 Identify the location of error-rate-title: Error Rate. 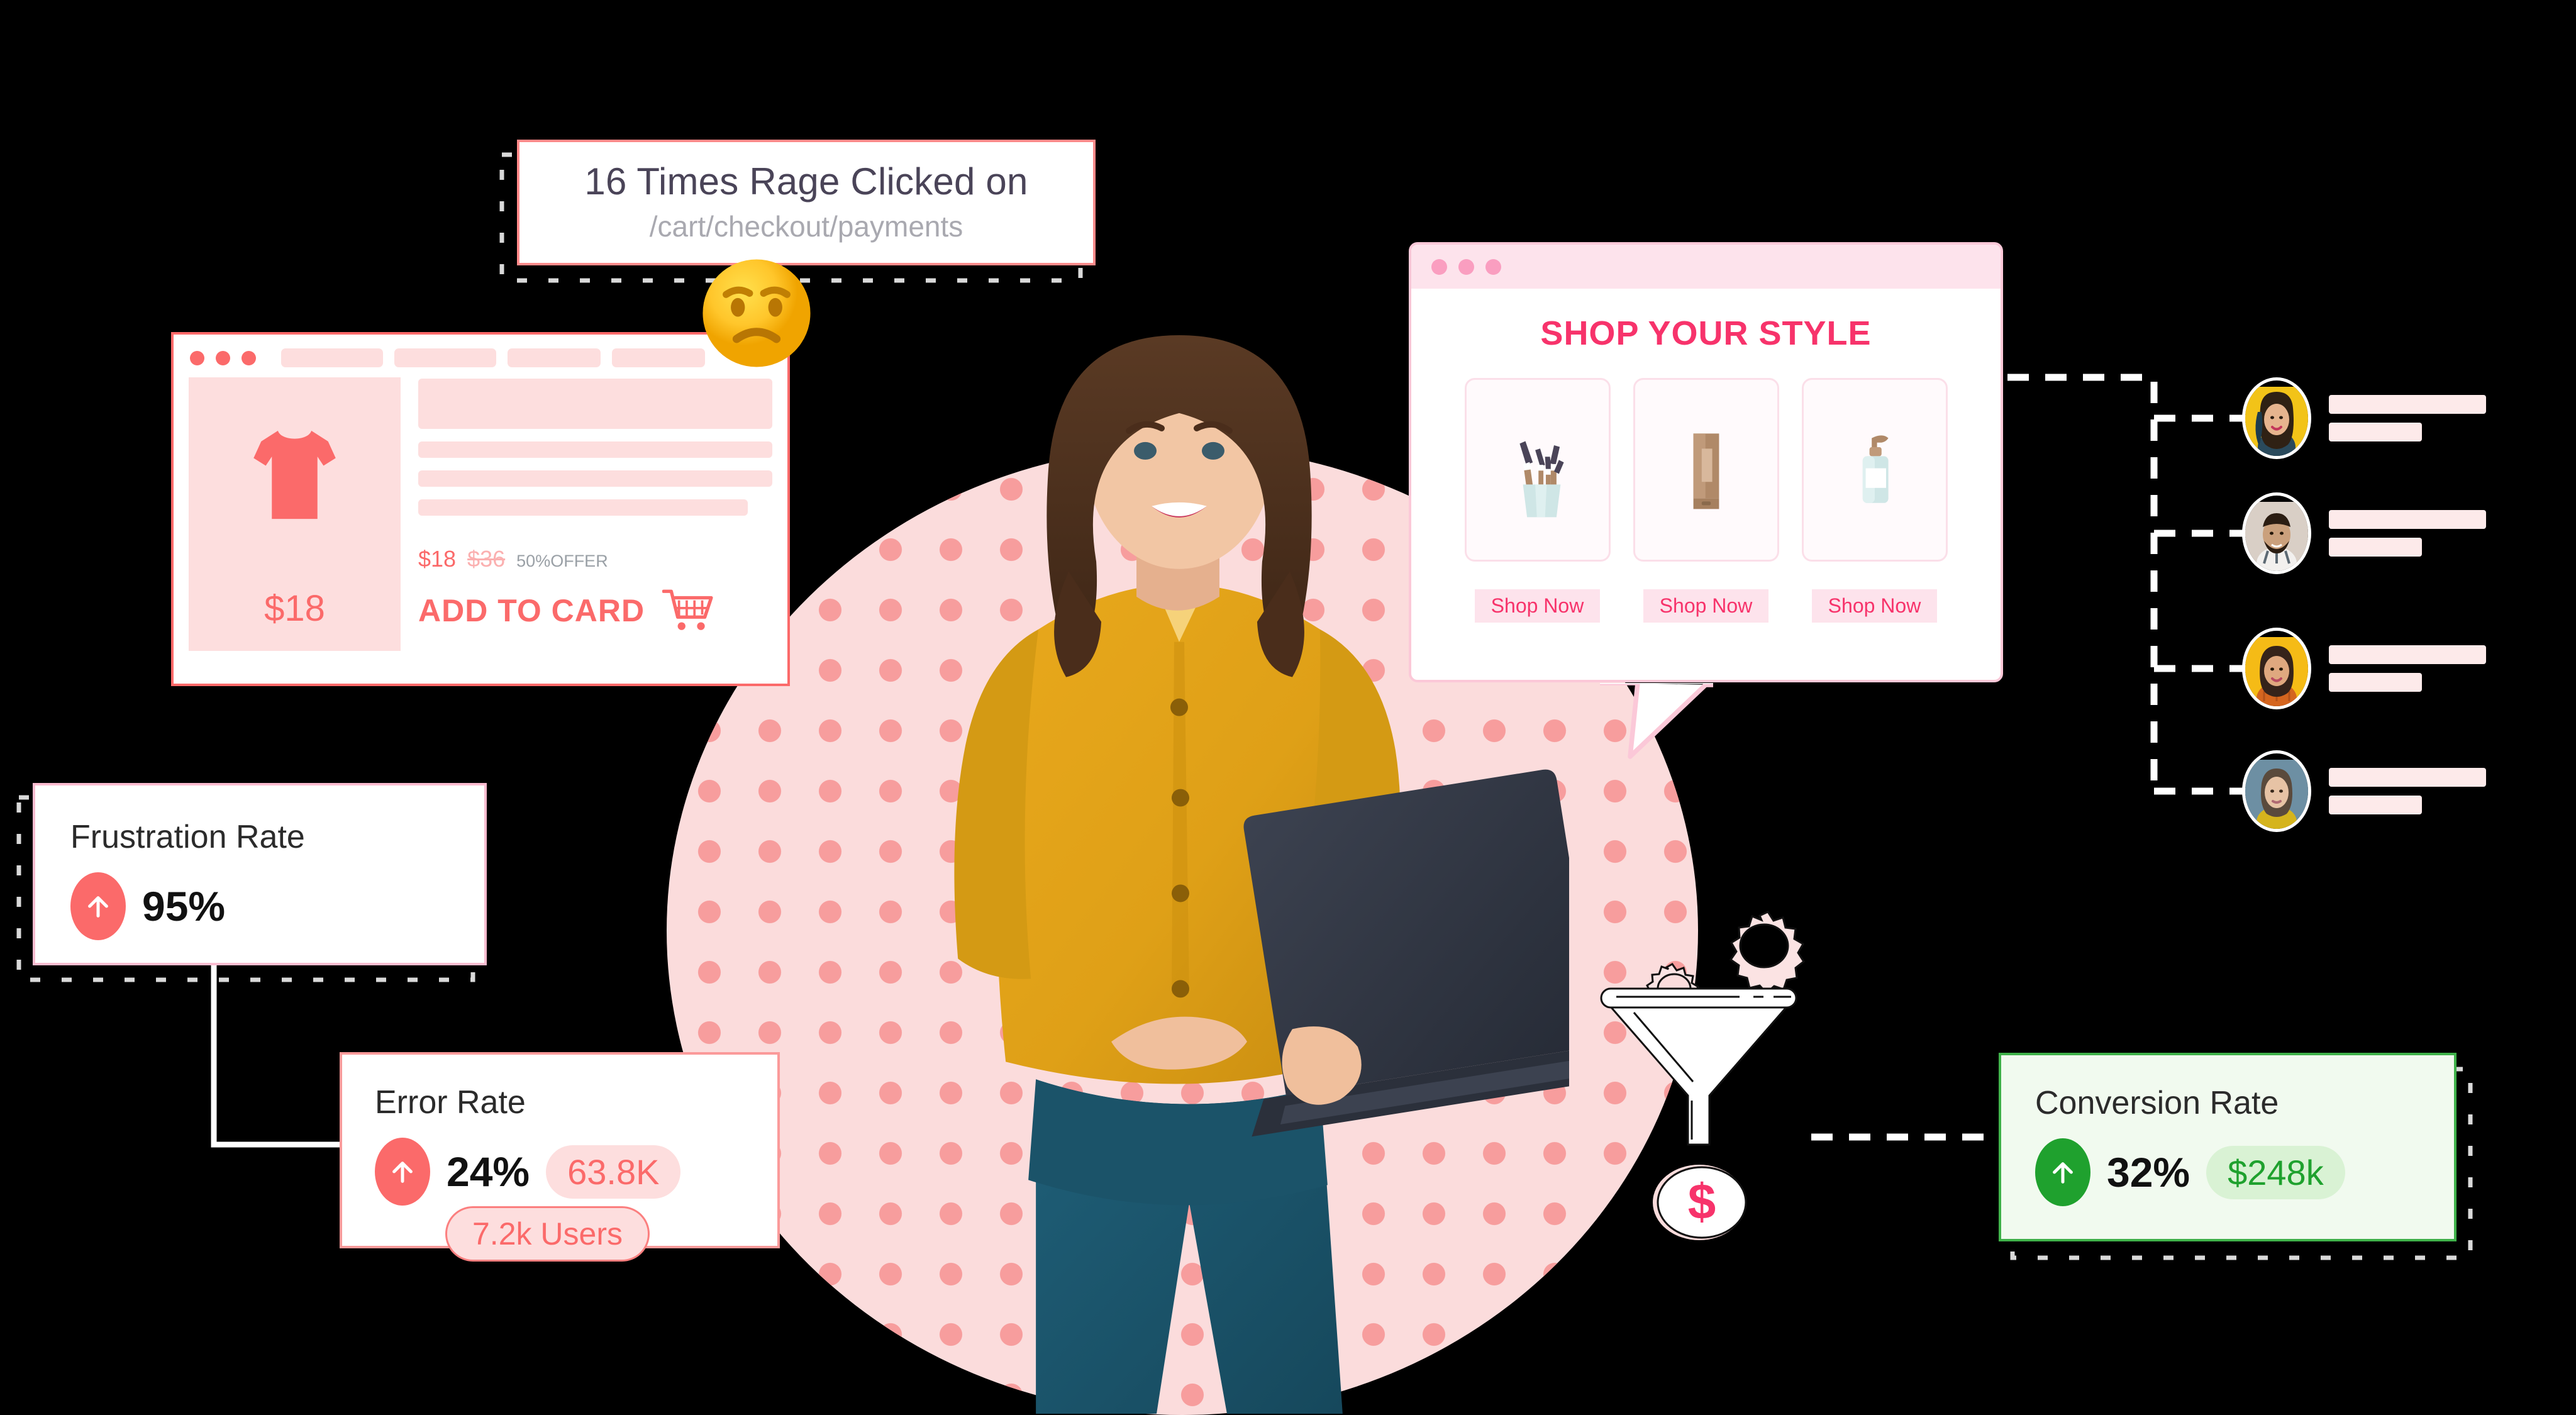
(450, 1102).